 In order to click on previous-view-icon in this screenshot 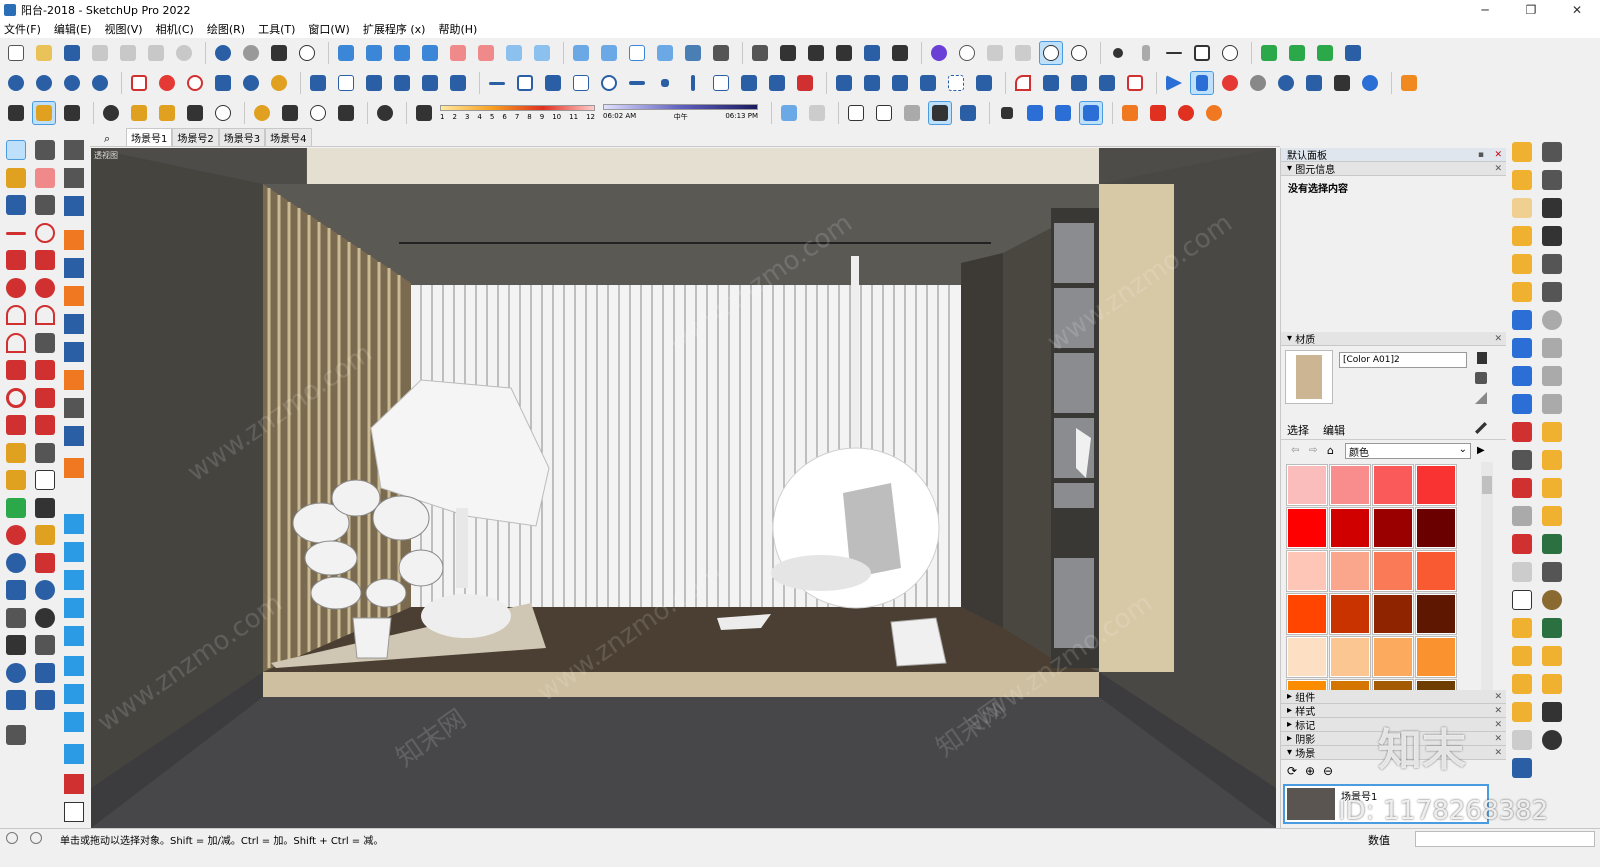, I will do `click(45, 590)`.